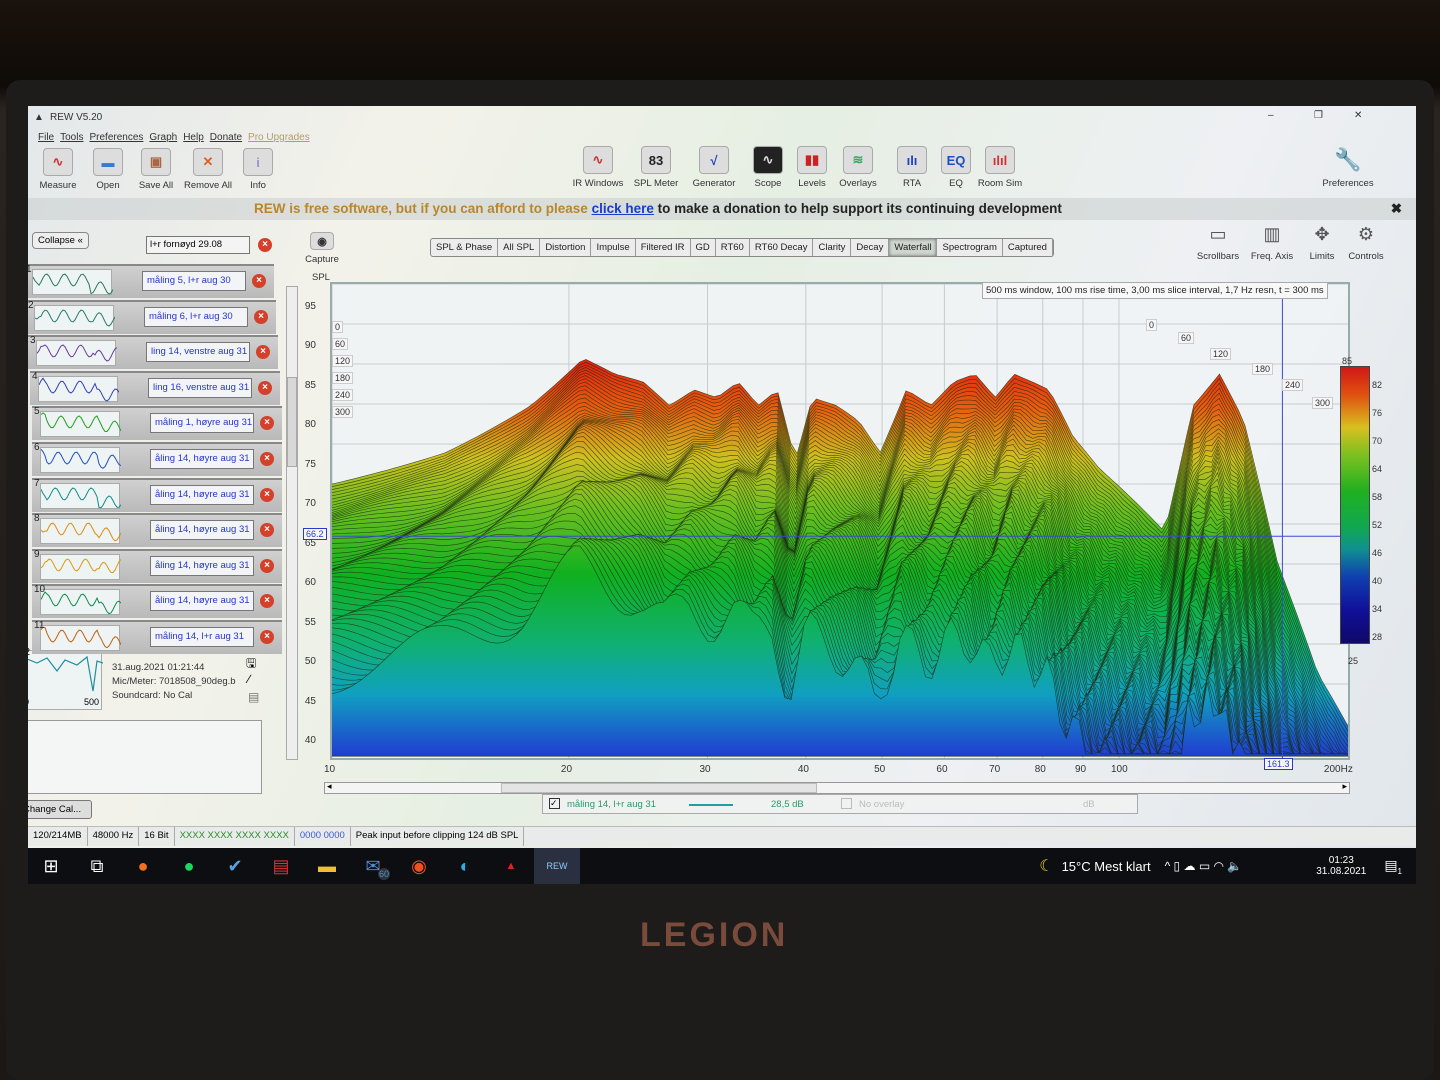 The width and height of the screenshot is (1440, 1080). What do you see at coordinates (1344, 786) in the screenshot?
I see `scroll-right-icon: ▸` at bounding box center [1344, 786].